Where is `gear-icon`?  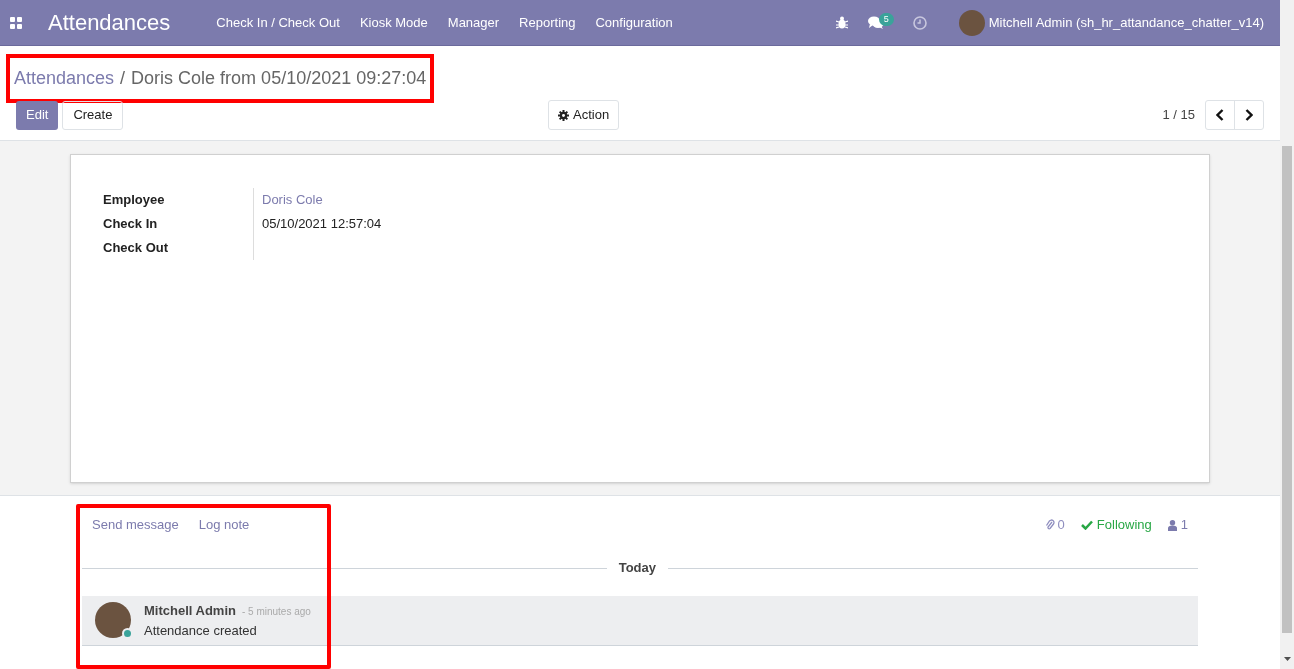
gear-icon is located at coordinates (563, 115).